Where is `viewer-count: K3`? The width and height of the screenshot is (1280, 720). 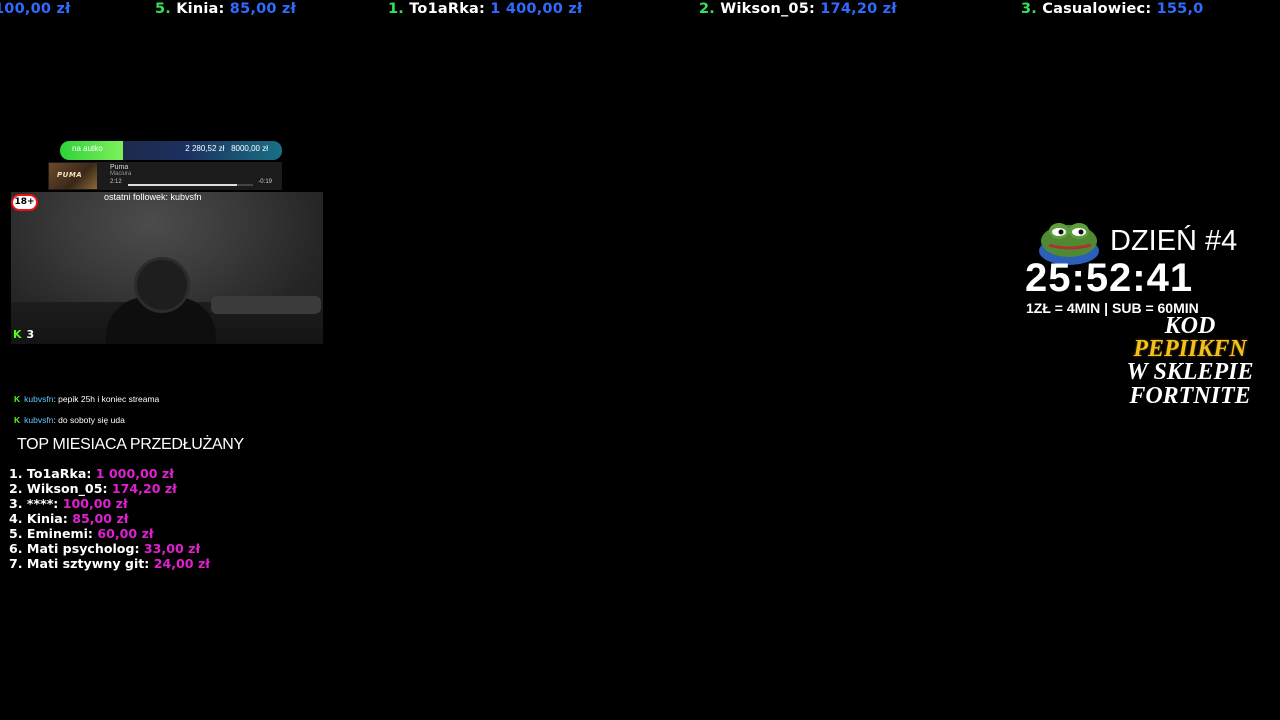
viewer-count: K3 is located at coordinates (23, 334).